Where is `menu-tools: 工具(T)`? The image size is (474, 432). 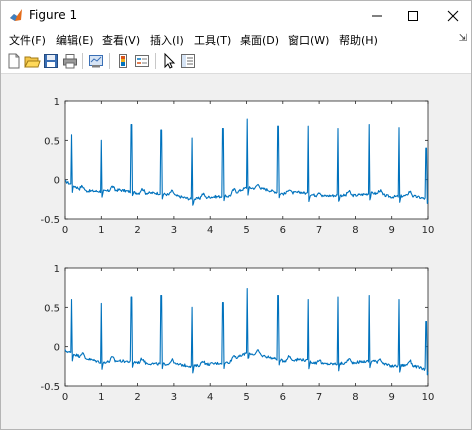 menu-tools: 工具(T) is located at coordinates (212, 40).